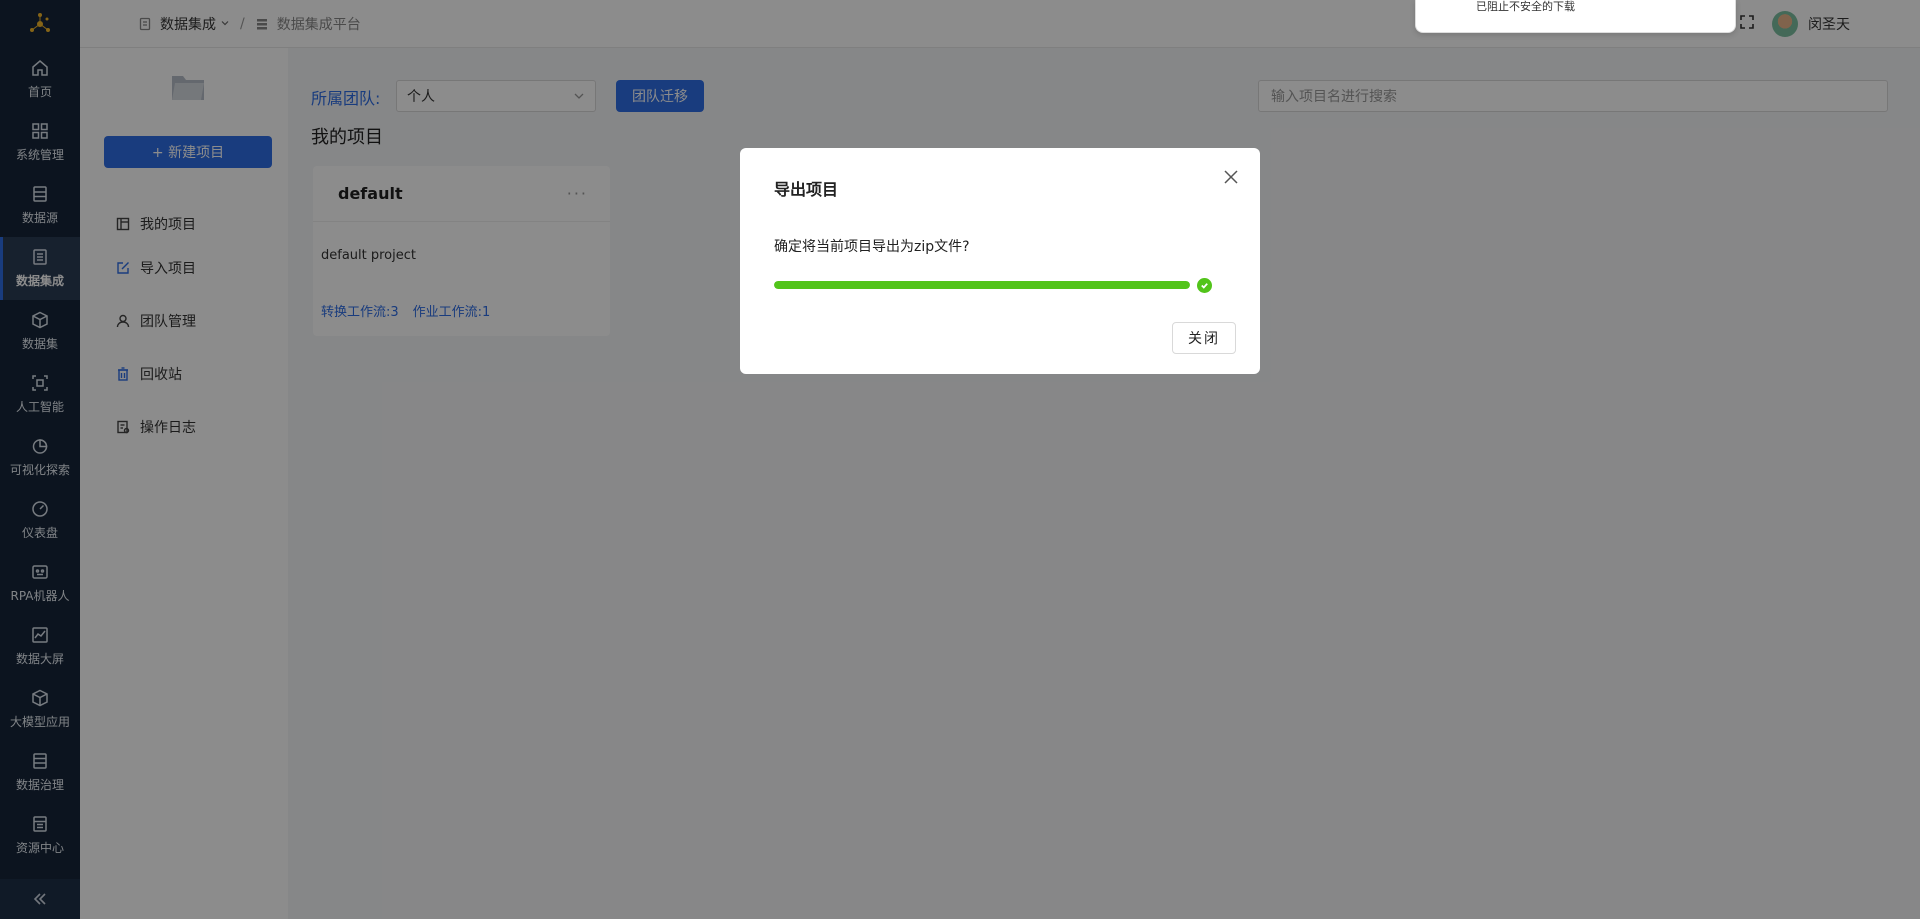  I want to click on dialog-message: 确定将当前项目导出为zip文件?, so click(872, 247).